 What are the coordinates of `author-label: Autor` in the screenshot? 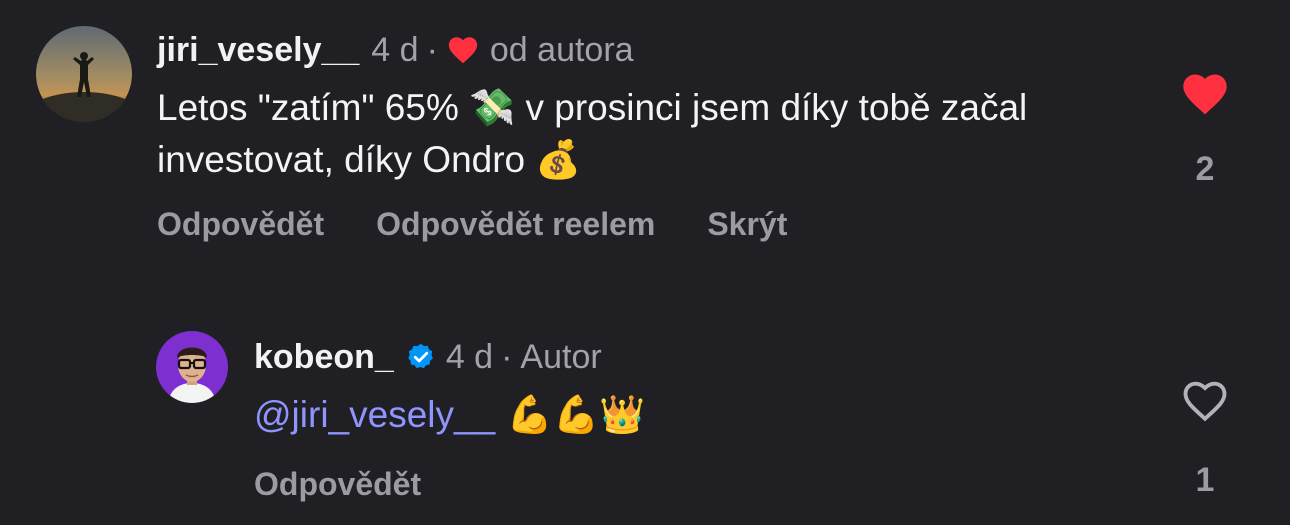 It's located at (561, 357).